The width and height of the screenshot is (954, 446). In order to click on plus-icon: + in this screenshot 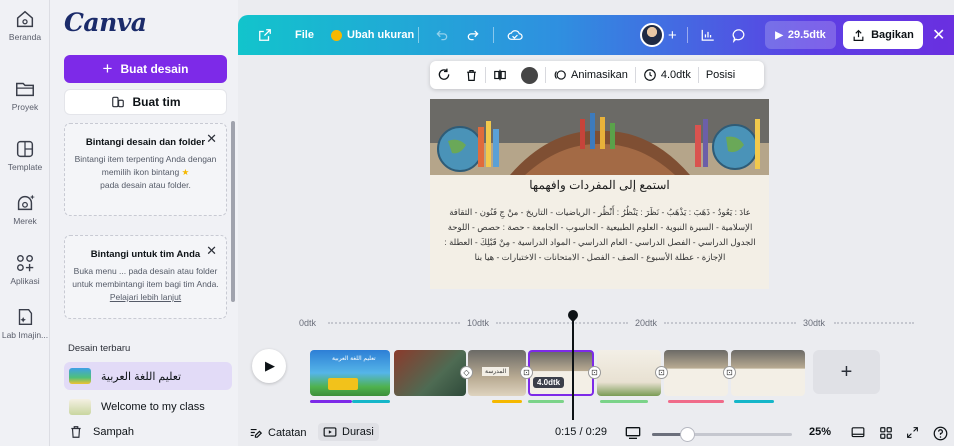, I will do `click(107, 68)`.